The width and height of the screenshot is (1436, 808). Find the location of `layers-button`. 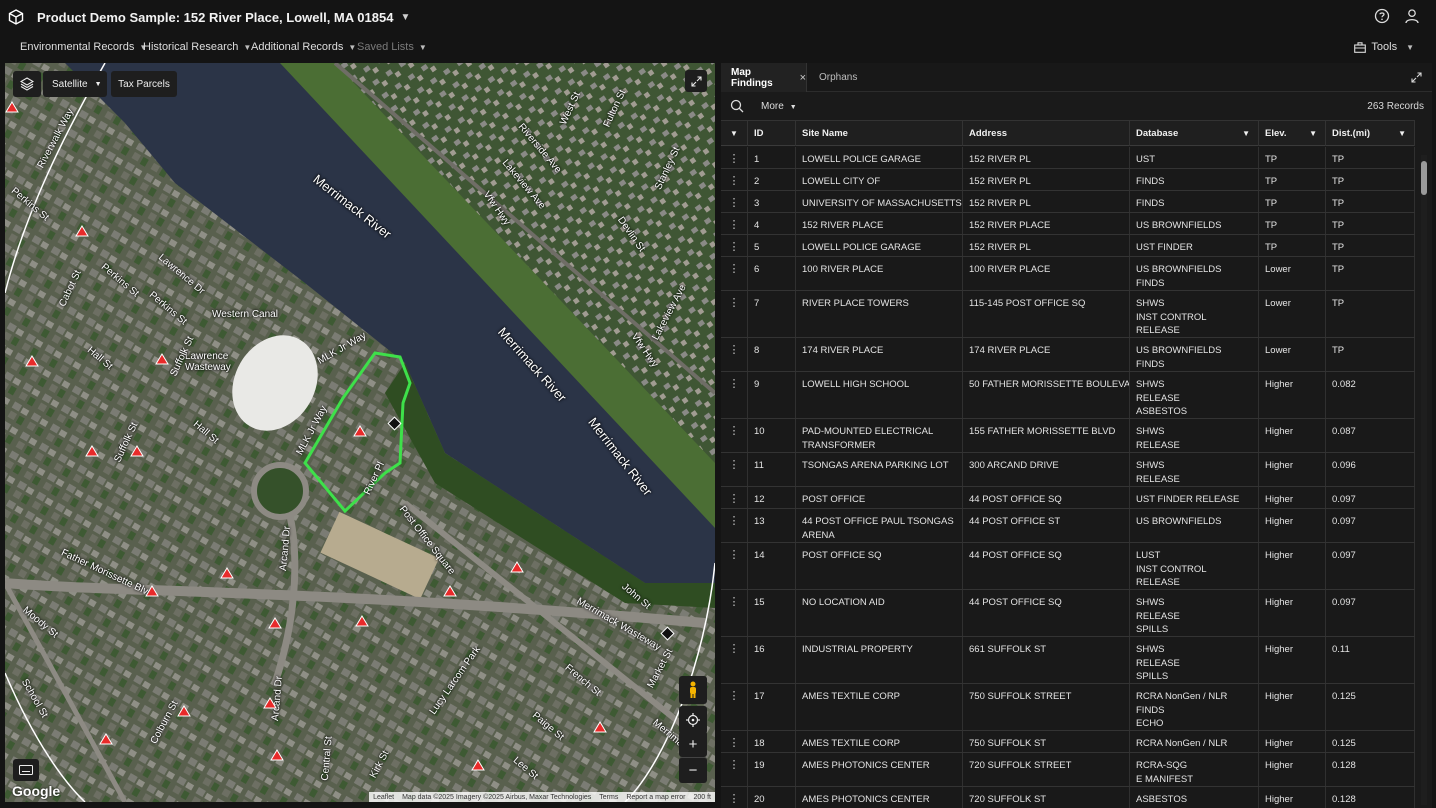

layers-button is located at coordinates (27, 84).